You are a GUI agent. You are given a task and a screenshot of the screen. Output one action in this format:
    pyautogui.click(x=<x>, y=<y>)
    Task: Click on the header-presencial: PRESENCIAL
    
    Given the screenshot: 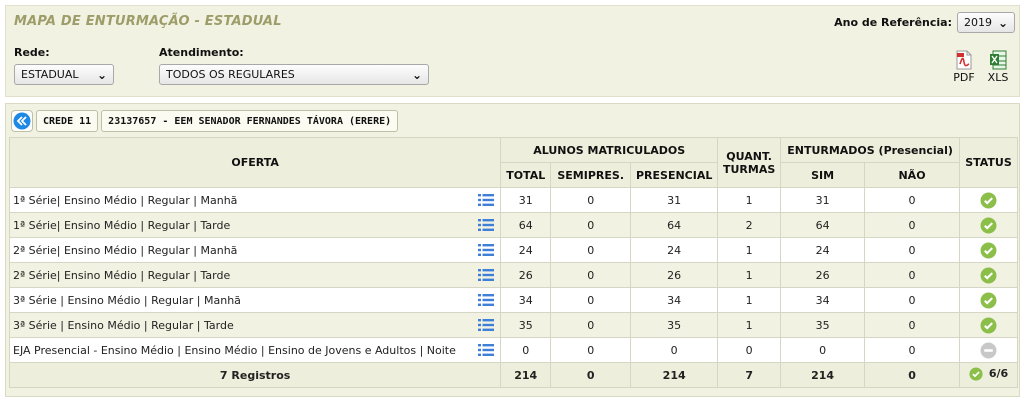 What is the action you would take?
    pyautogui.click(x=674, y=175)
    